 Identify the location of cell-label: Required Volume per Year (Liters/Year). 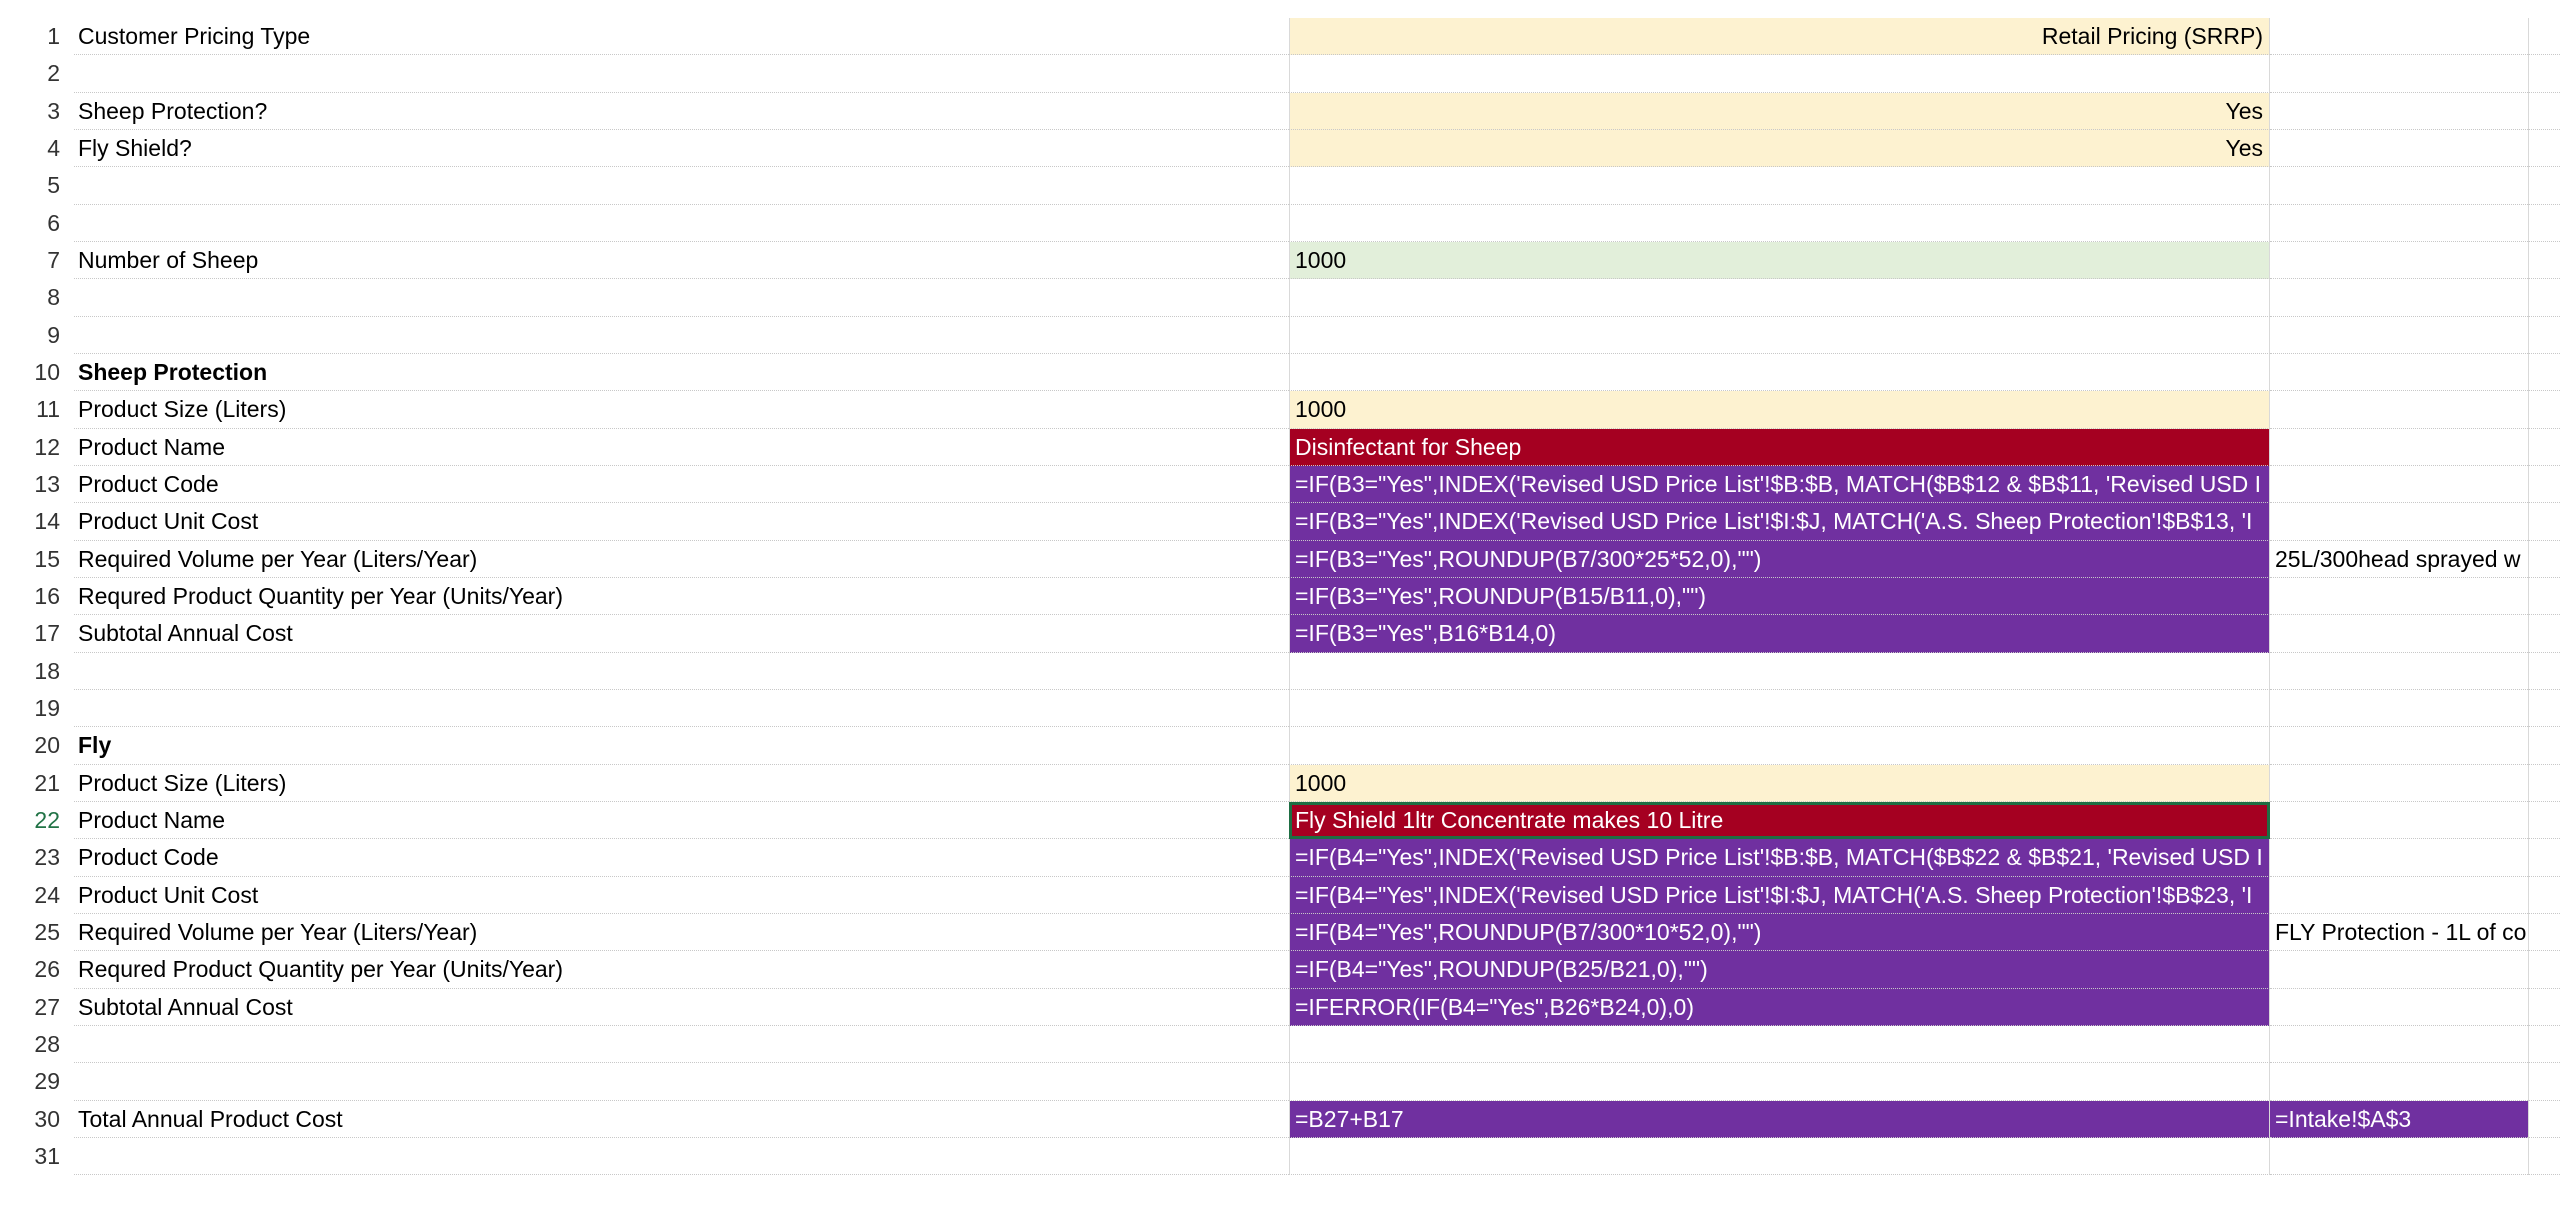
(681, 933).